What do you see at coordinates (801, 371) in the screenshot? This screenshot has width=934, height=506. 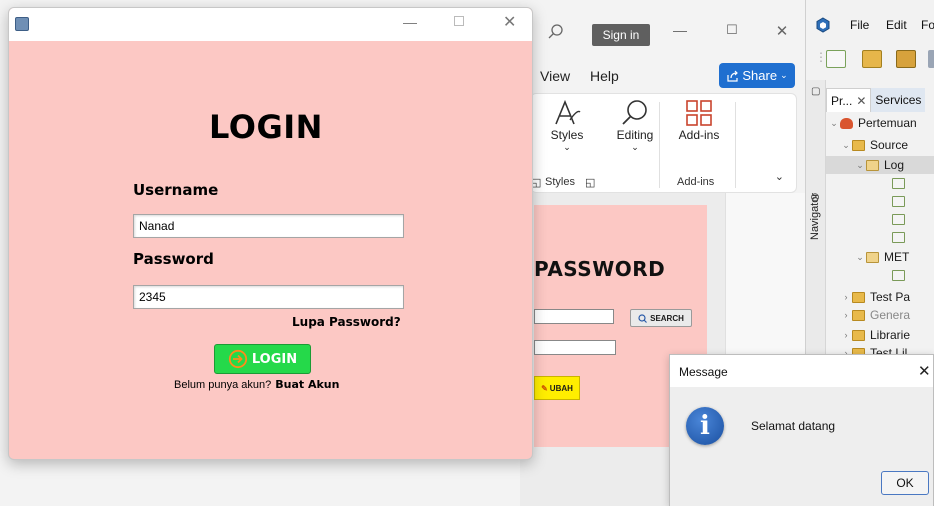 I see `dialog-titlebar: Message ✕` at bounding box center [801, 371].